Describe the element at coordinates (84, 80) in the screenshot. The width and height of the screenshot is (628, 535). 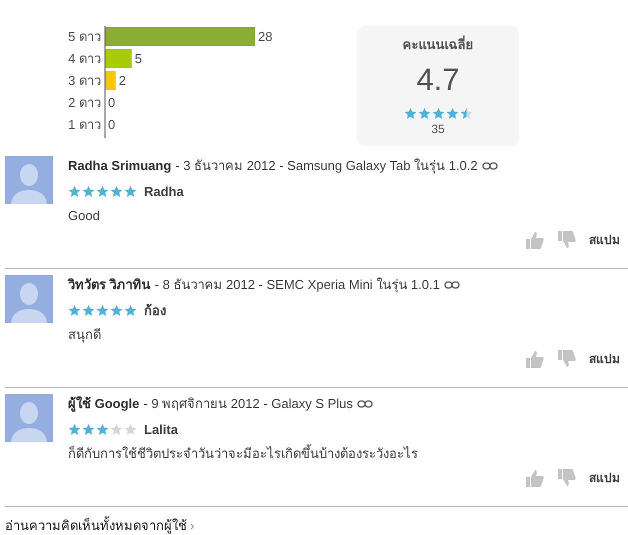
I see `axis-label: 3 ดาว` at that location.